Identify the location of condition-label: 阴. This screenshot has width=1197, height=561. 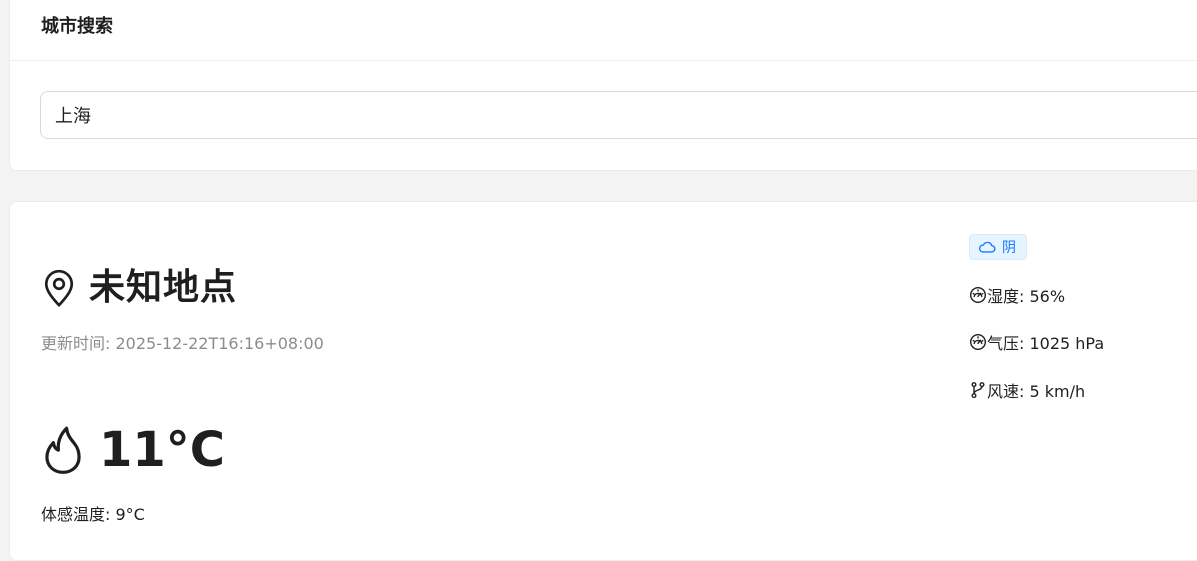
(1009, 248).